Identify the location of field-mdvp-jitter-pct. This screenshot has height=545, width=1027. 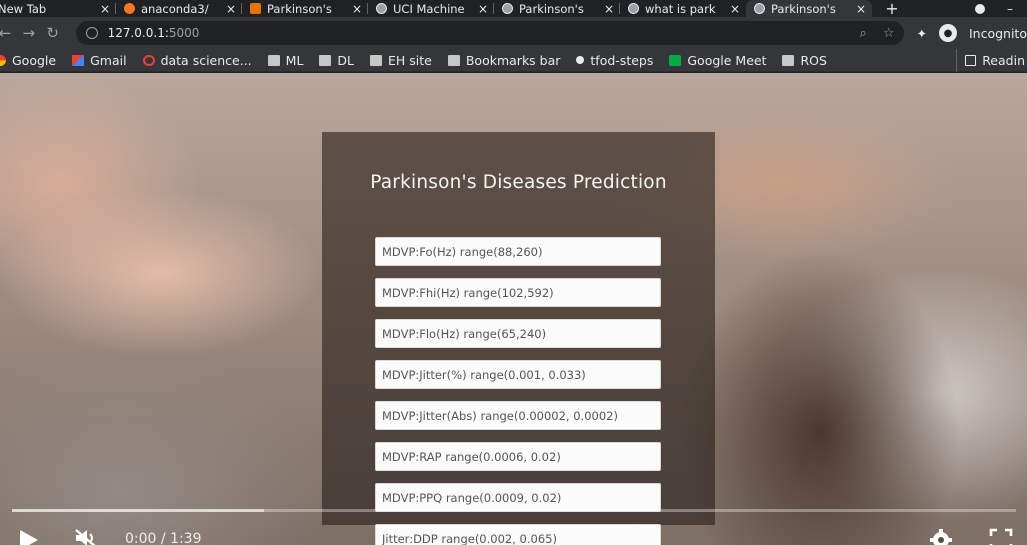
(518, 374).